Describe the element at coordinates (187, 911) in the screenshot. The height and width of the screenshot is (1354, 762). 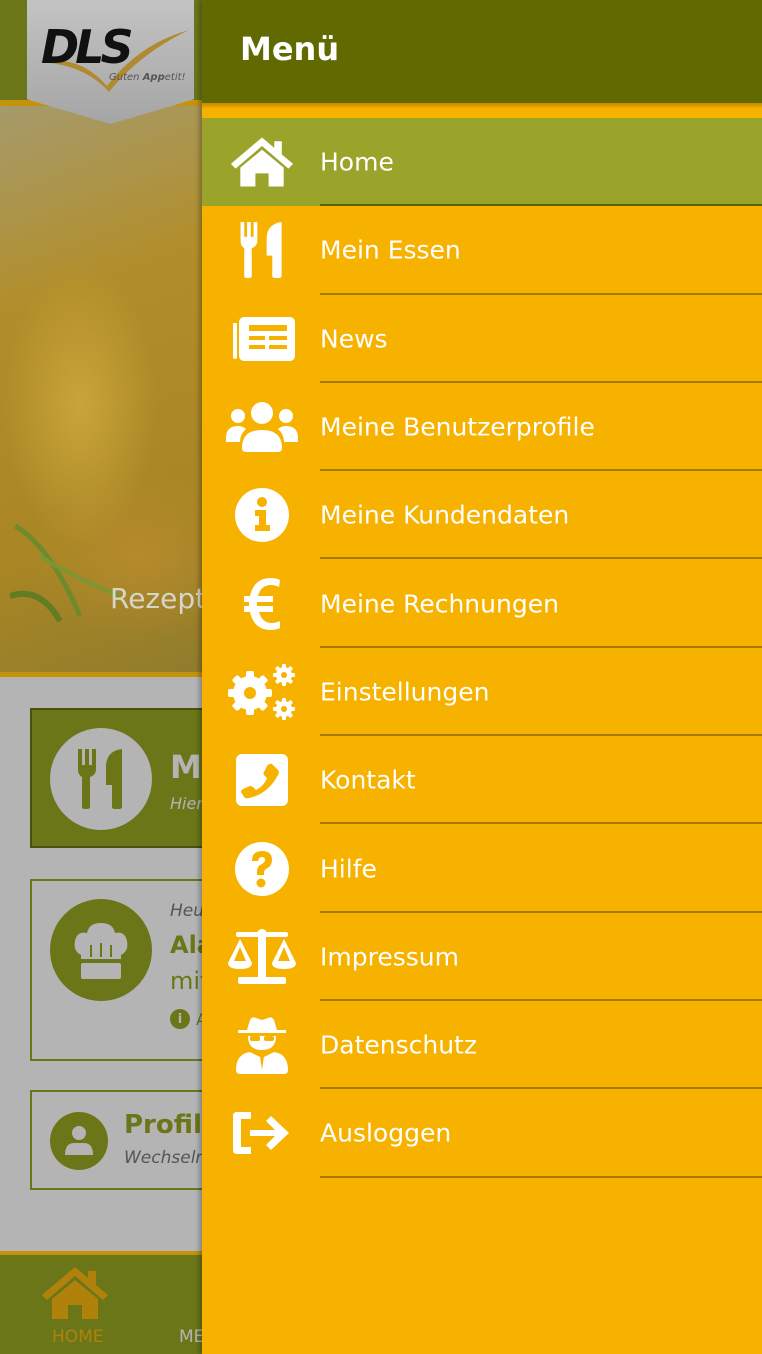
I see `card-overline: Heu` at that location.